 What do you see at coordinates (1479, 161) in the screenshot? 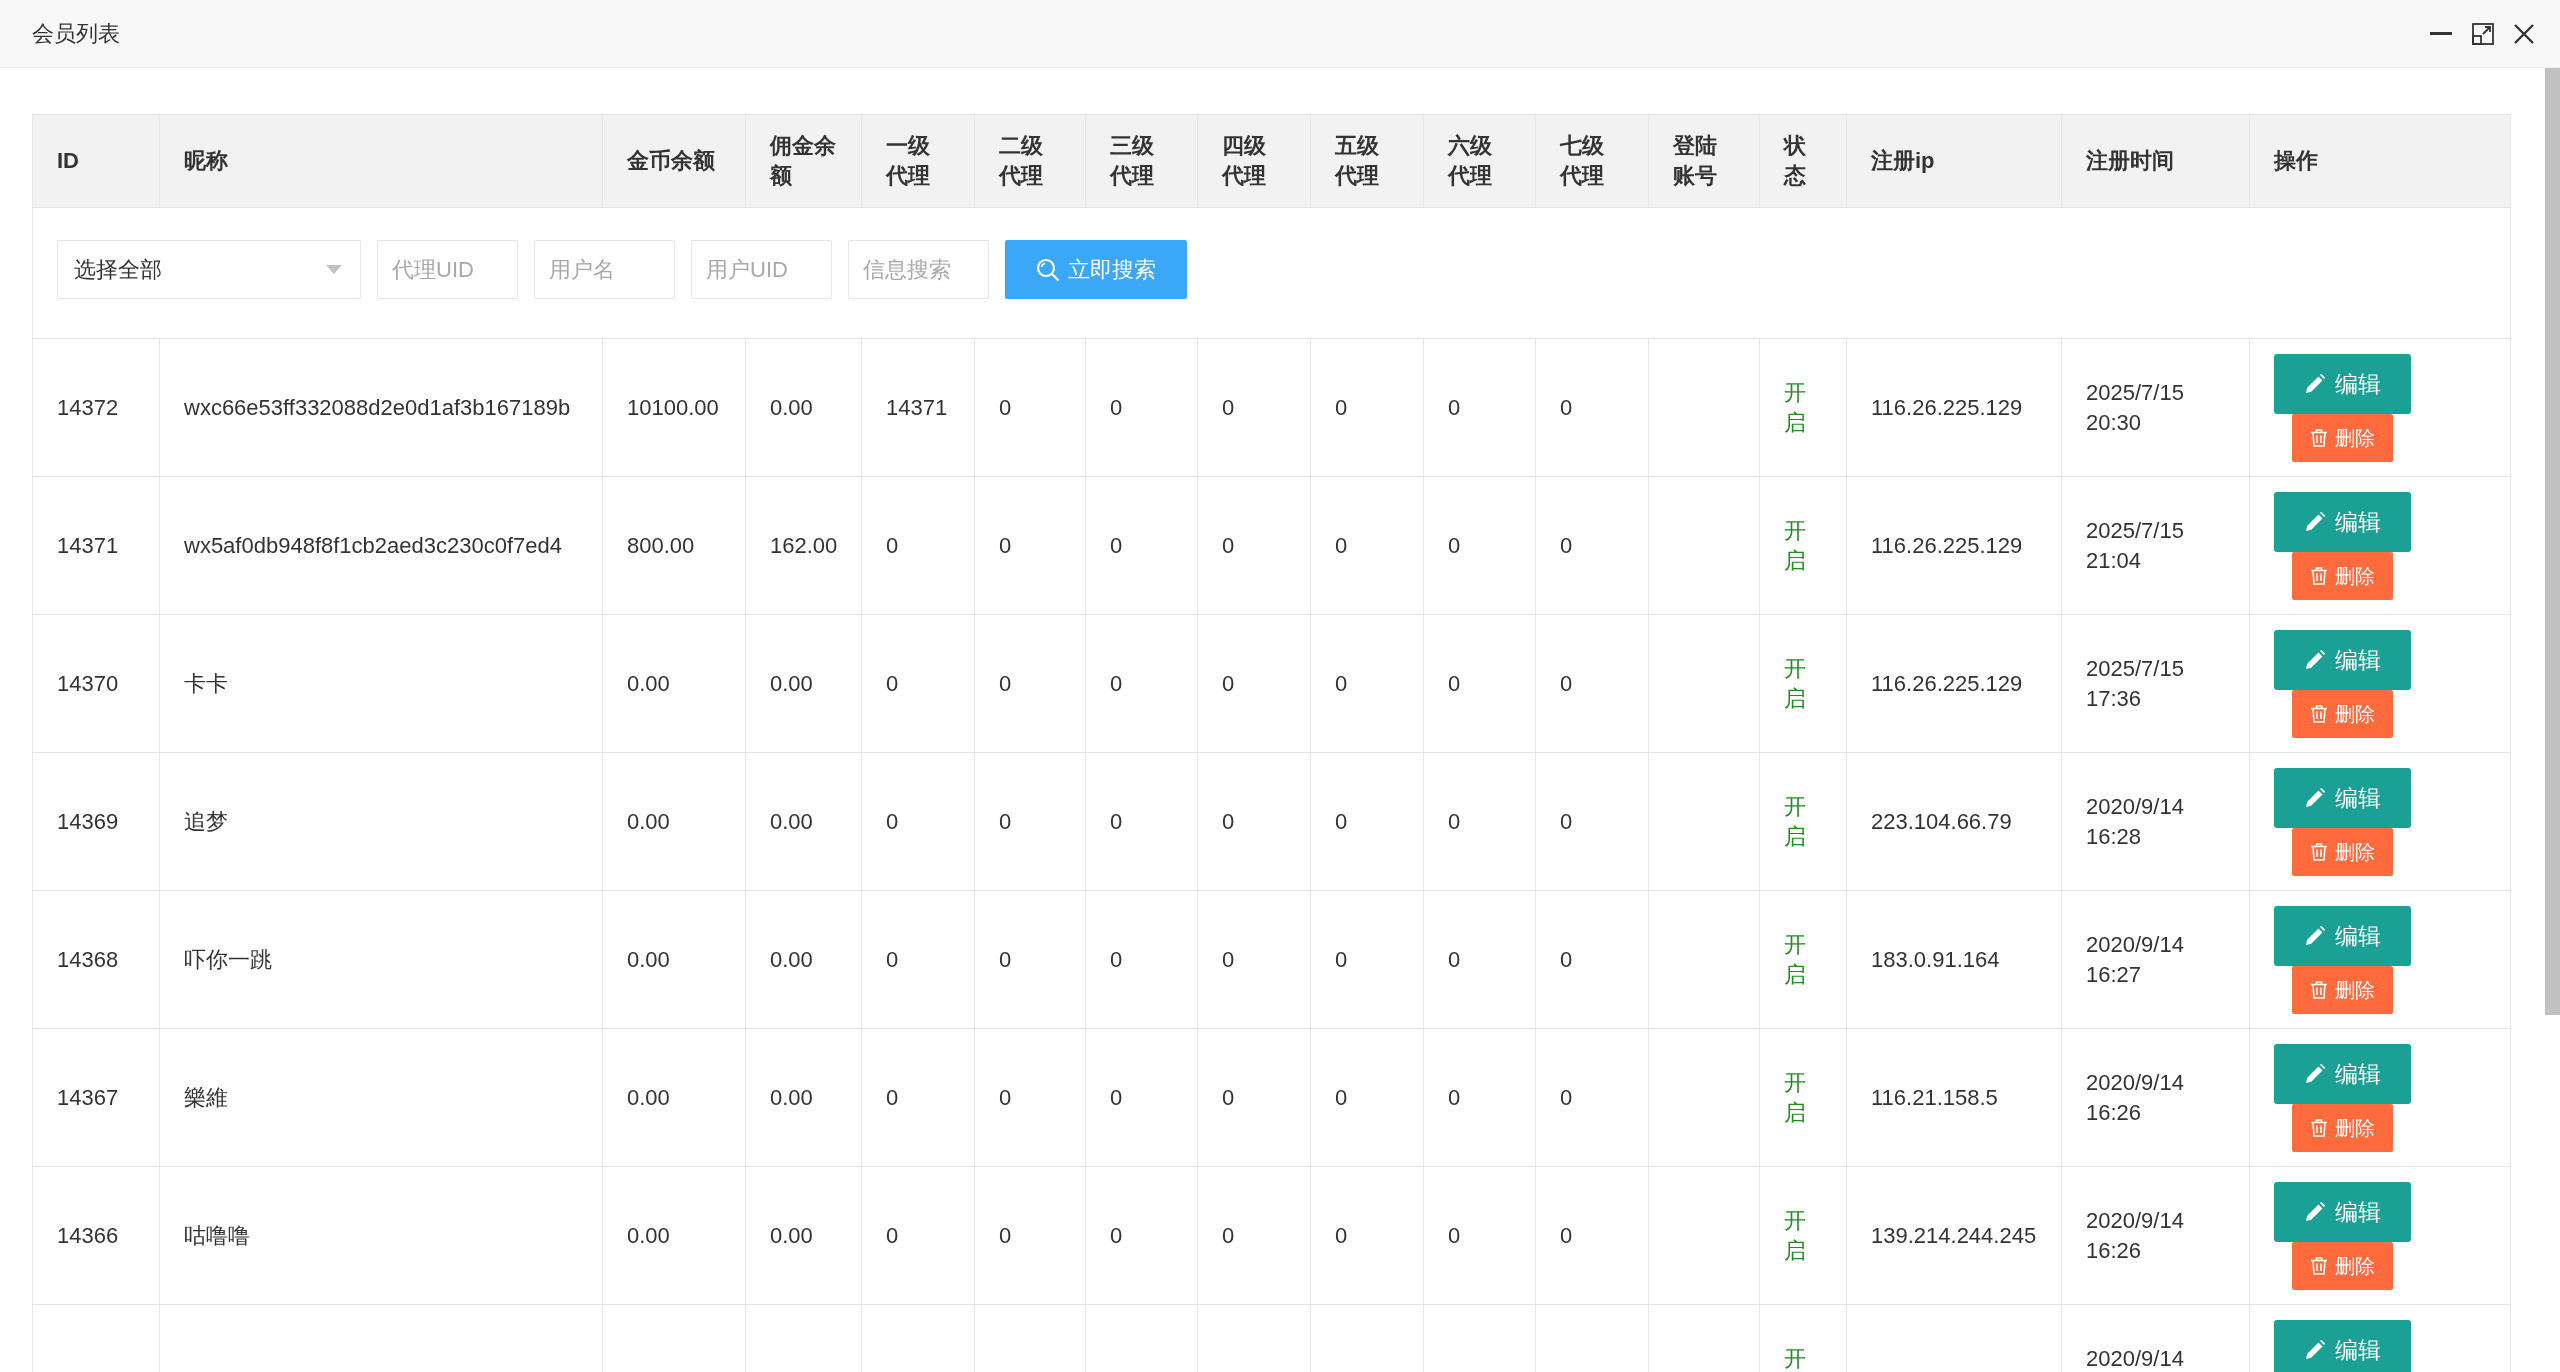
I see `column-header: 六级代理` at bounding box center [1479, 161].